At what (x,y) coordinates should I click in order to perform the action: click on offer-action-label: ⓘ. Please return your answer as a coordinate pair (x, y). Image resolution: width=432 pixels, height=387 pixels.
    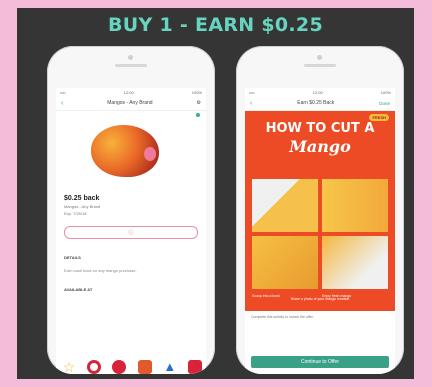
    Looking at the image, I should click on (131, 233).